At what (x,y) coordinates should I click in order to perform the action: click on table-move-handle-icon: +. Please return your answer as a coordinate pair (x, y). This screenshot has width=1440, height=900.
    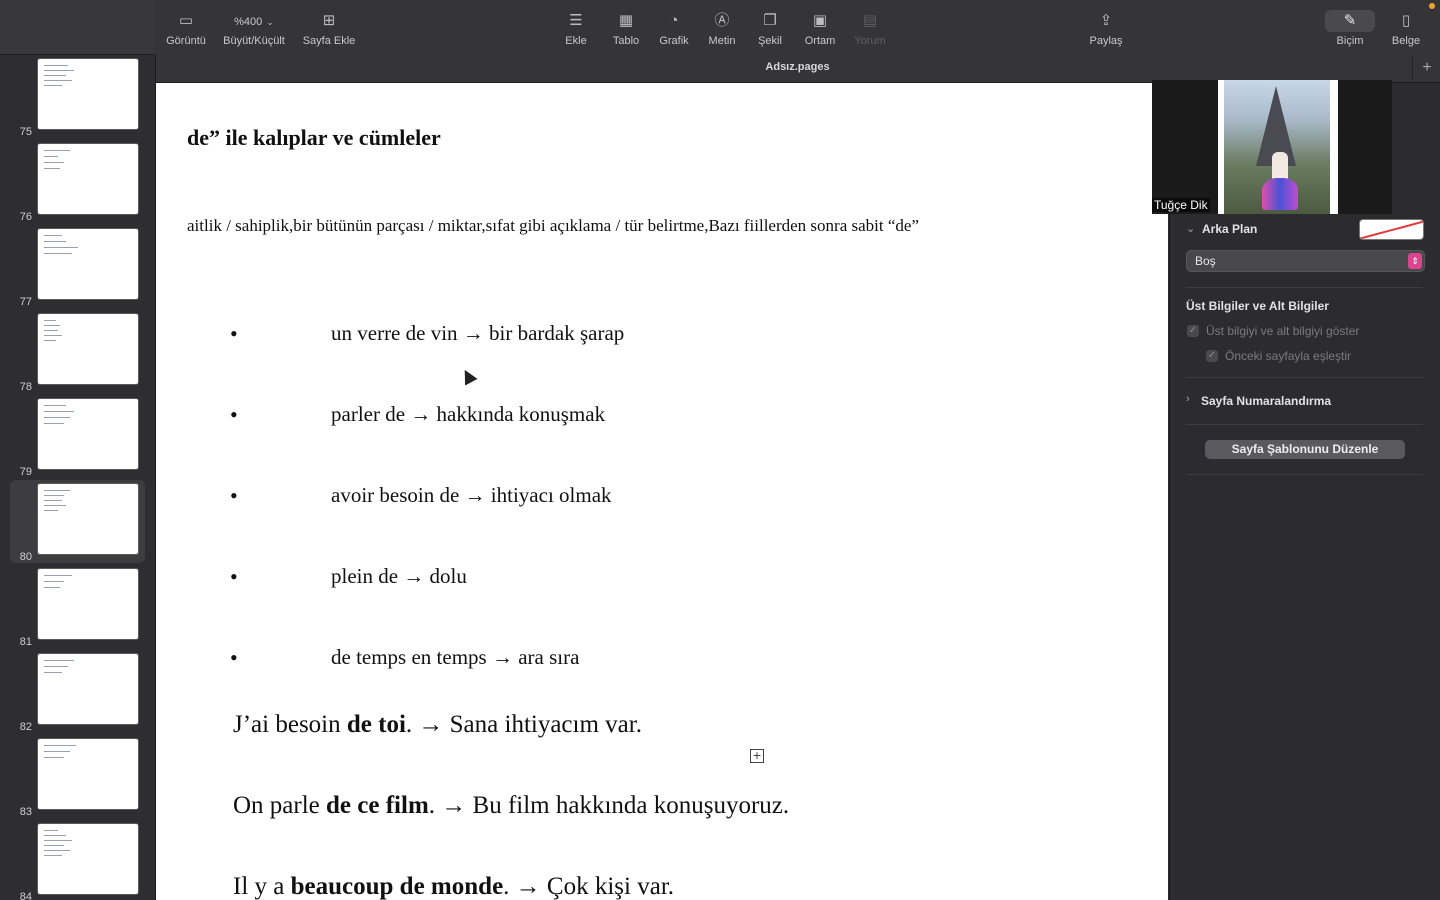
    Looking at the image, I should click on (757, 756).